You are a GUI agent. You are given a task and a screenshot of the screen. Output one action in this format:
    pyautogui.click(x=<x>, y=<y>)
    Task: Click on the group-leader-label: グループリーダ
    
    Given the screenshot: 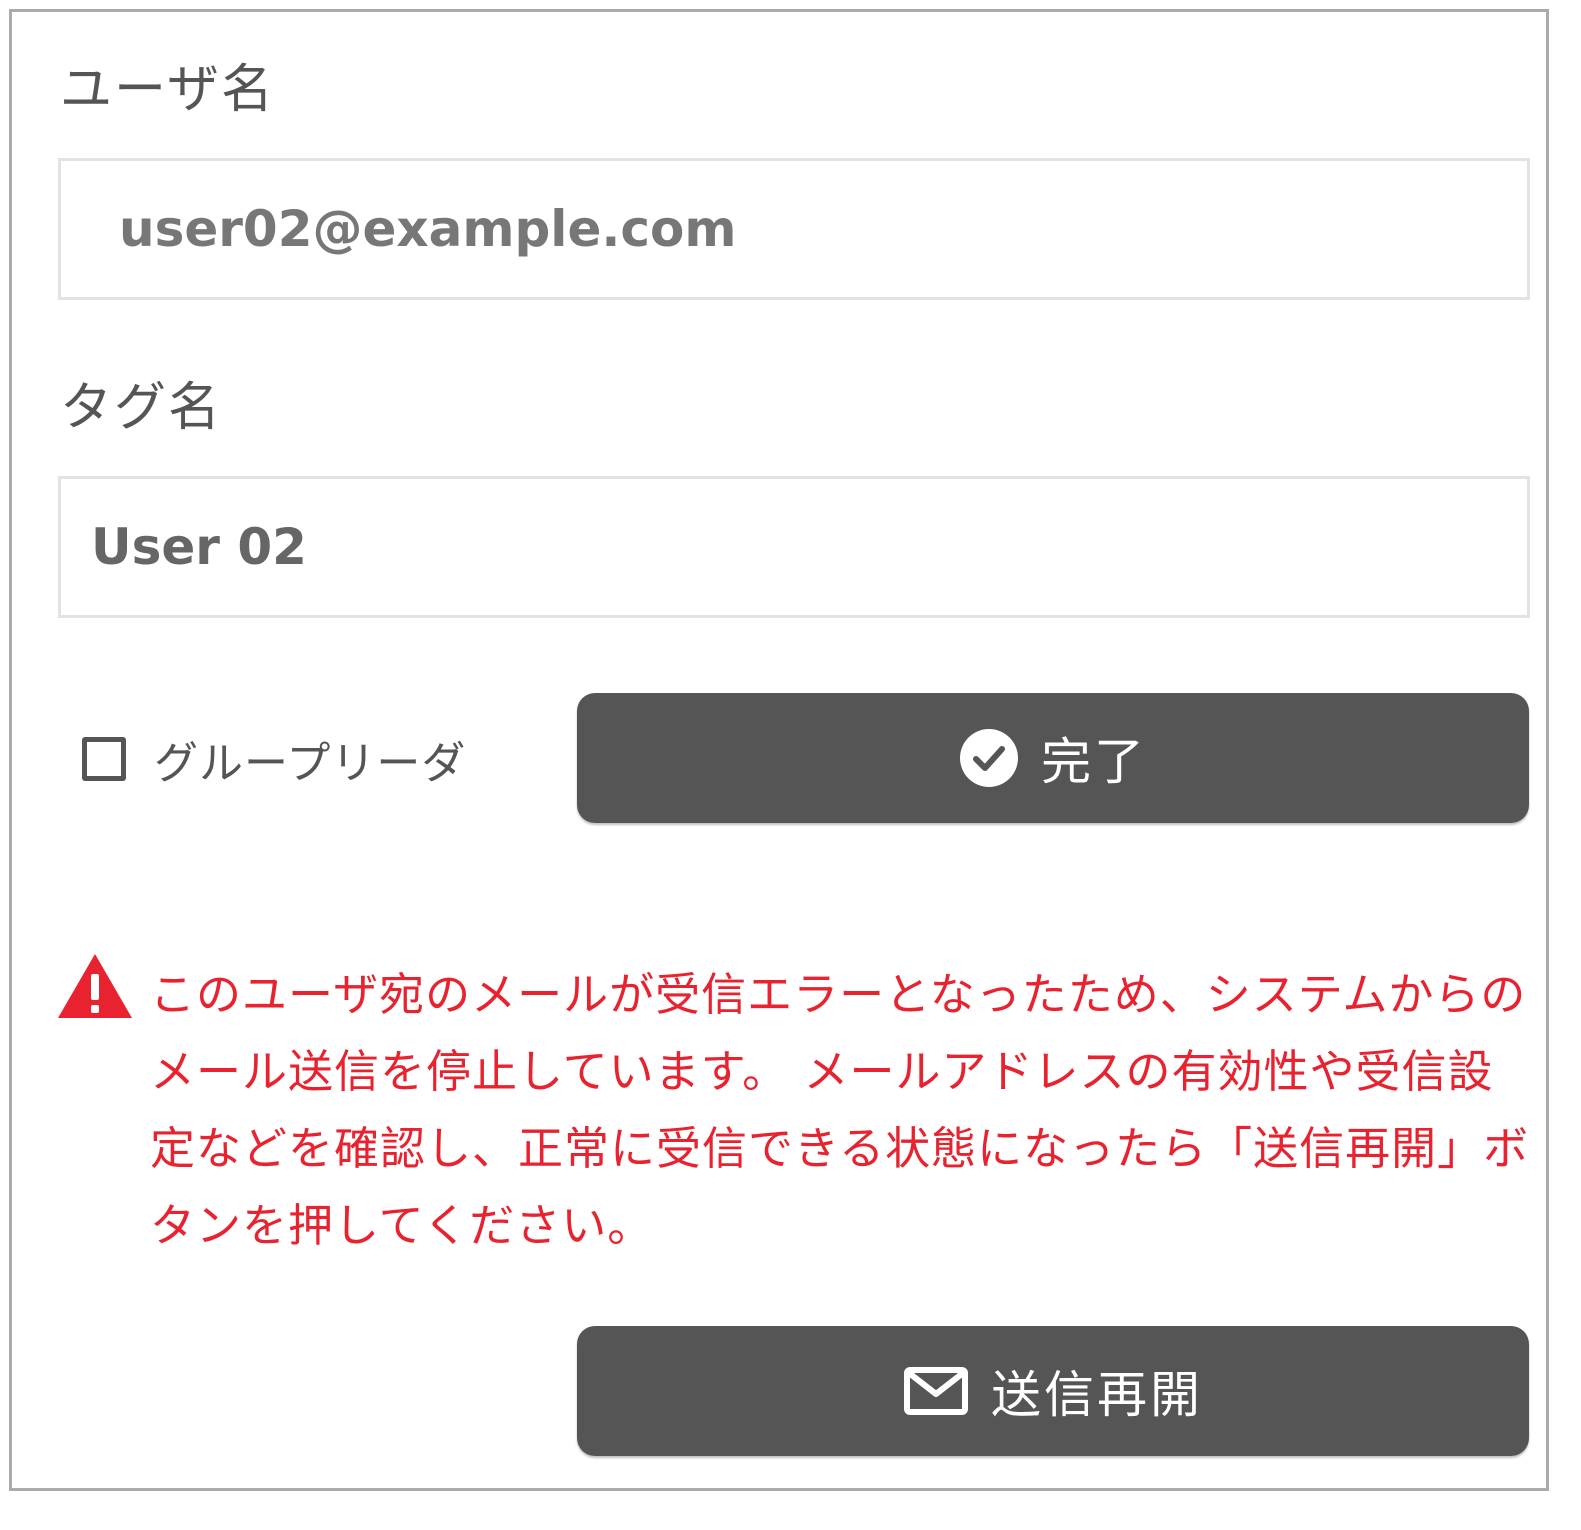 What is the action you would take?
    pyautogui.click(x=310, y=763)
    